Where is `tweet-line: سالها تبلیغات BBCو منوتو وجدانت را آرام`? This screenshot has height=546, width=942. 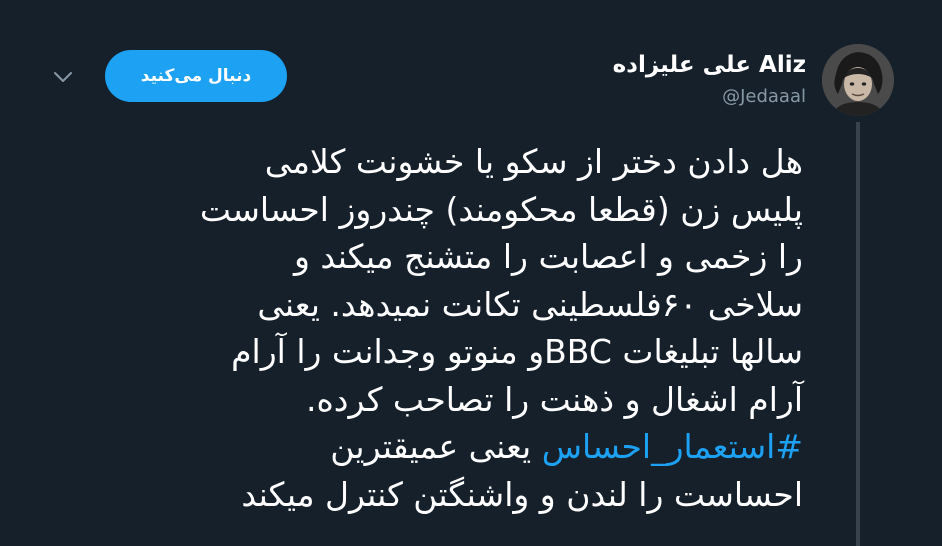 tweet-line: سالها تبلیغات BBCو منوتو وجدانت را آرام is located at coordinates (517, 351).